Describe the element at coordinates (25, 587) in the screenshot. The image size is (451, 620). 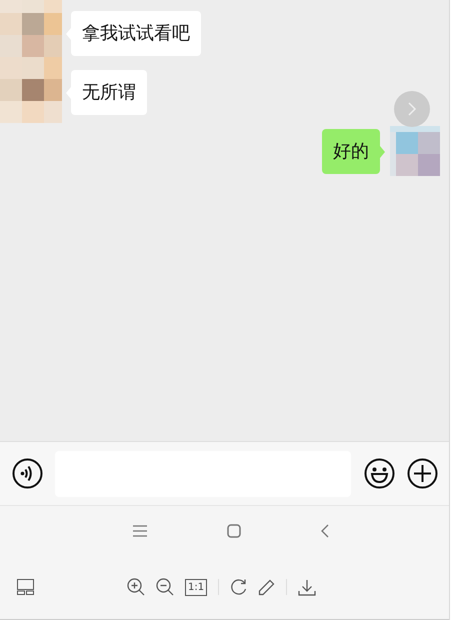
I see `thumbnails-icon` at that location.